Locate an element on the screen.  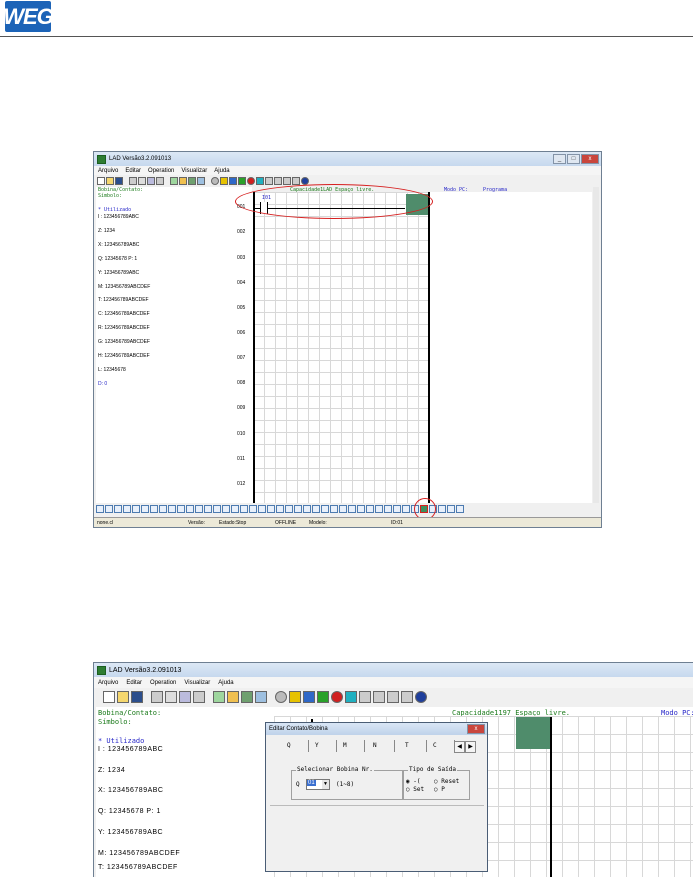
tab-t: T is located at coordinates (414, 746).